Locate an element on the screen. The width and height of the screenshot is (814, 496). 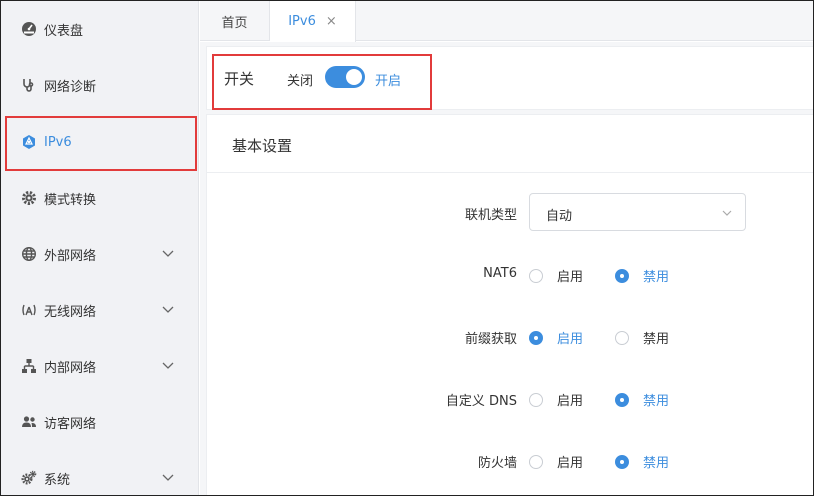
gears-icon is located at coordinates (29, 478).